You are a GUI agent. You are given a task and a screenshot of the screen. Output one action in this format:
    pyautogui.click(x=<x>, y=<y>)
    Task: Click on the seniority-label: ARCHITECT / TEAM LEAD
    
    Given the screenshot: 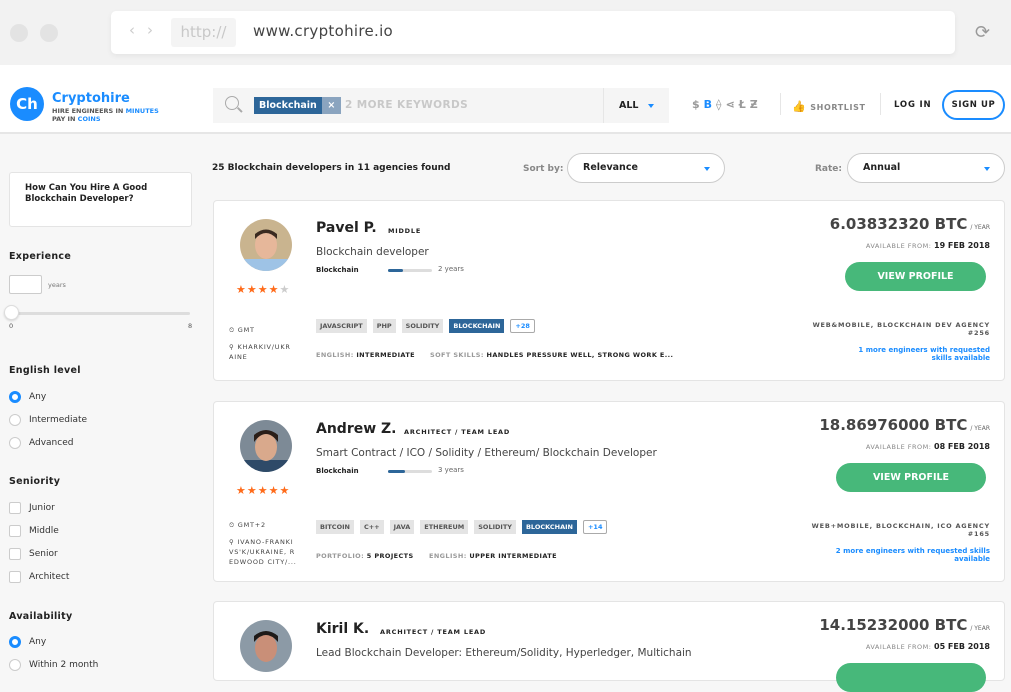 What is the action you would take?
    pyautogui.click(x=457, y=432)
    